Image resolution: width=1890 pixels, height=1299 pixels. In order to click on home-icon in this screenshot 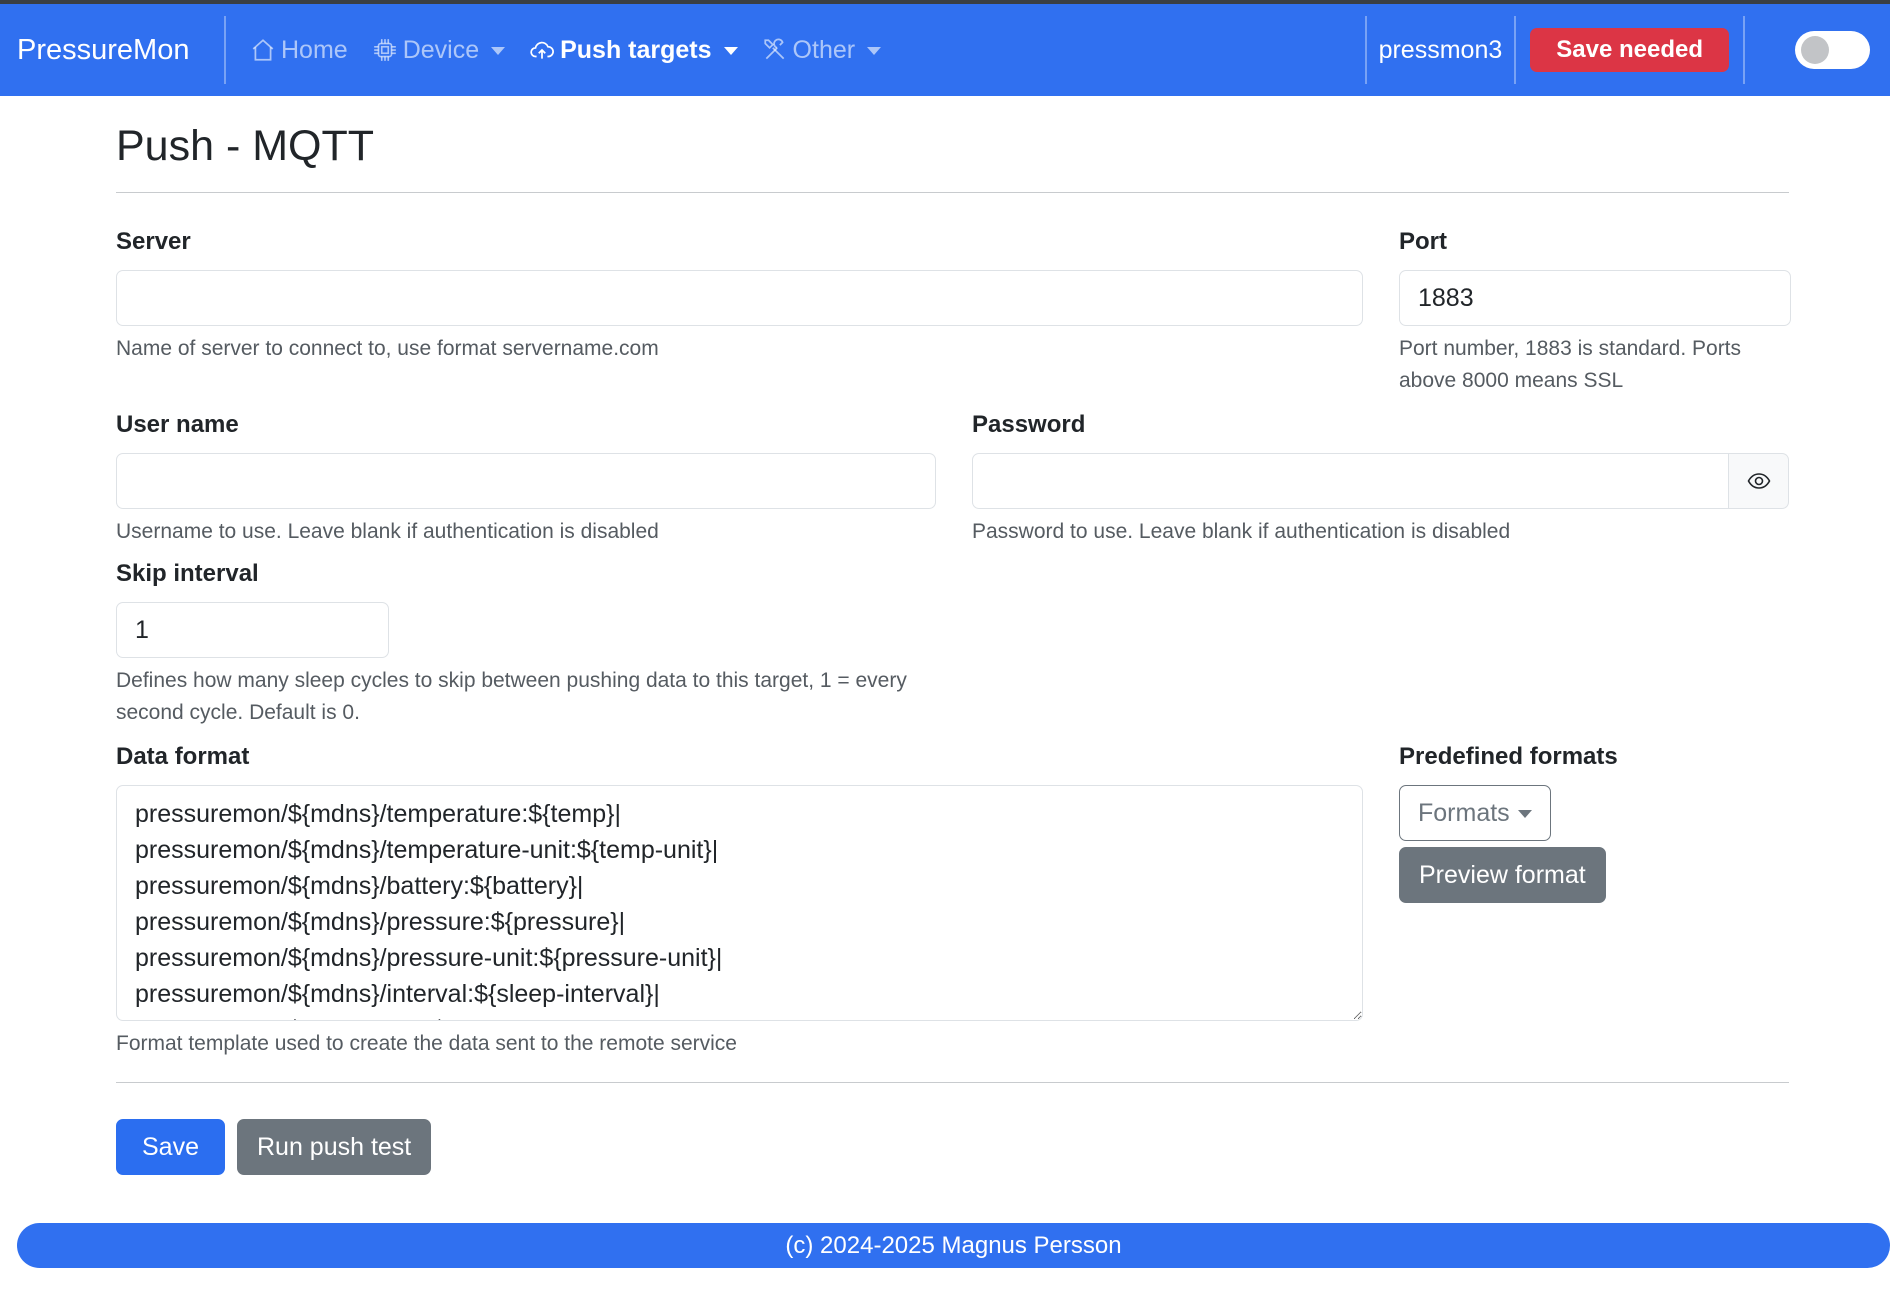, I will do `click(263, 50)`.